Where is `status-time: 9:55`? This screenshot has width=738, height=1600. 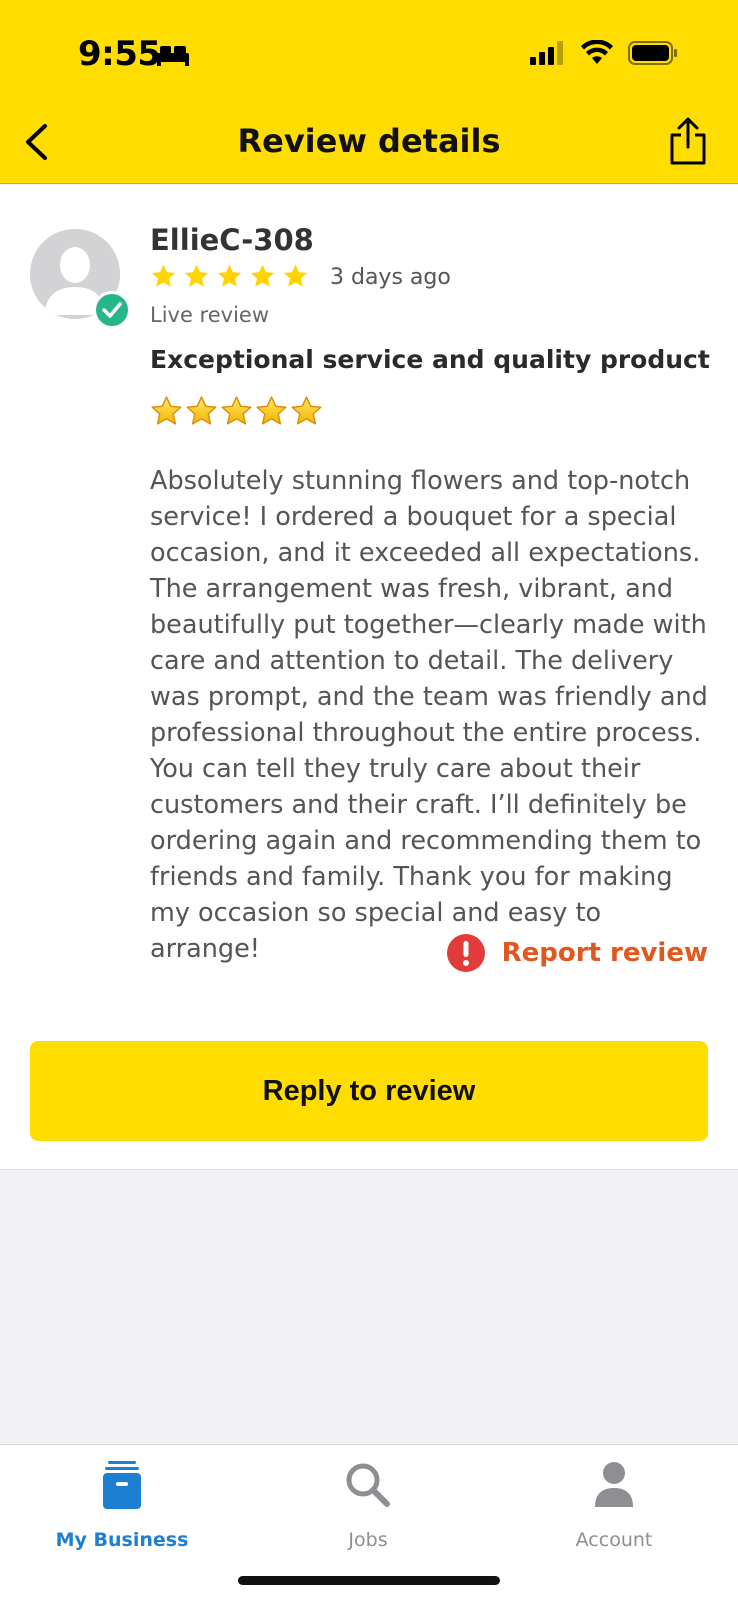
status-time: 9:55 is located at coordinates (119, 54).